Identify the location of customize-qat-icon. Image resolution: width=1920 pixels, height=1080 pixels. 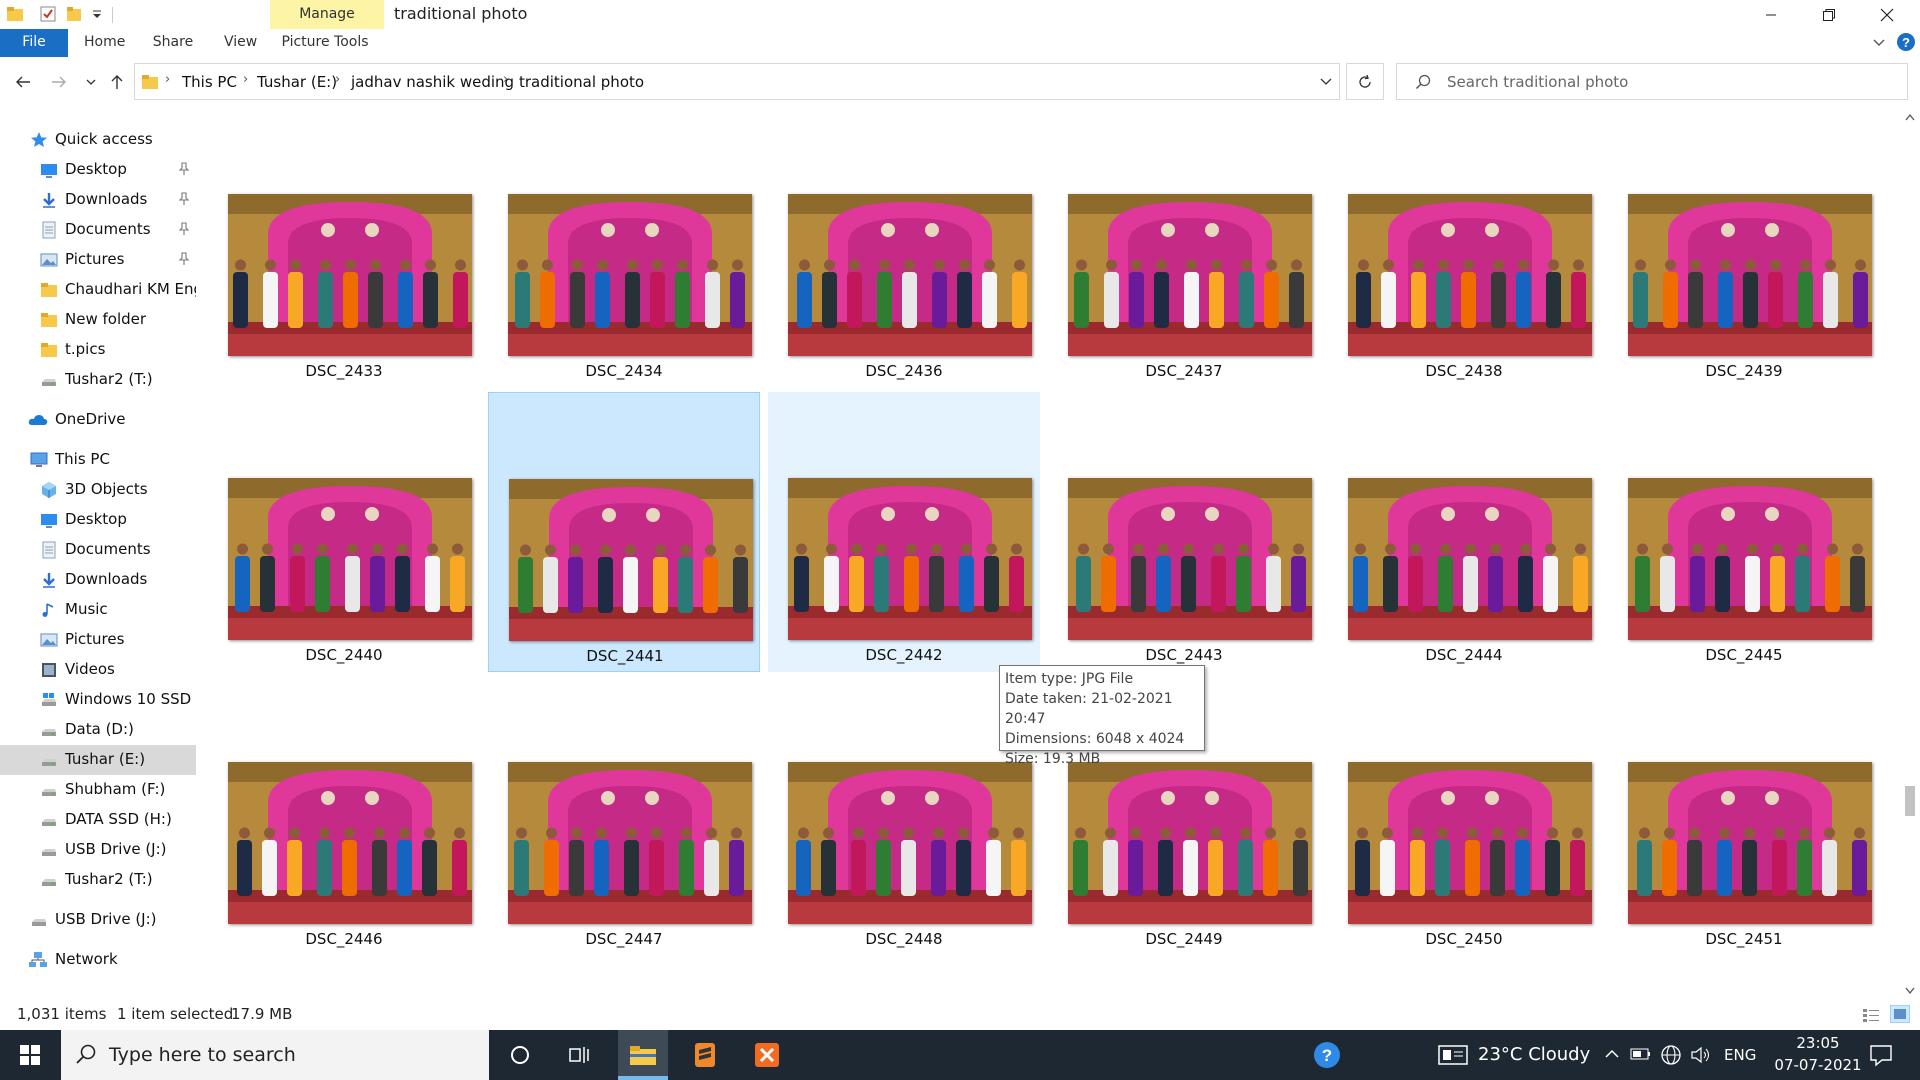
(99, 14).